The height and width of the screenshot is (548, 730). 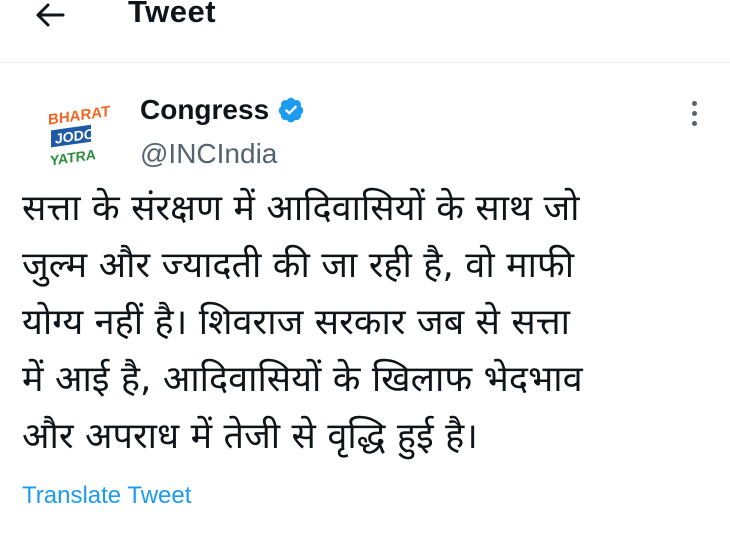 I want to click on bharat-jodo-yatra-logo: BHARAT JODO YATRA, so click(x=79, y=135).